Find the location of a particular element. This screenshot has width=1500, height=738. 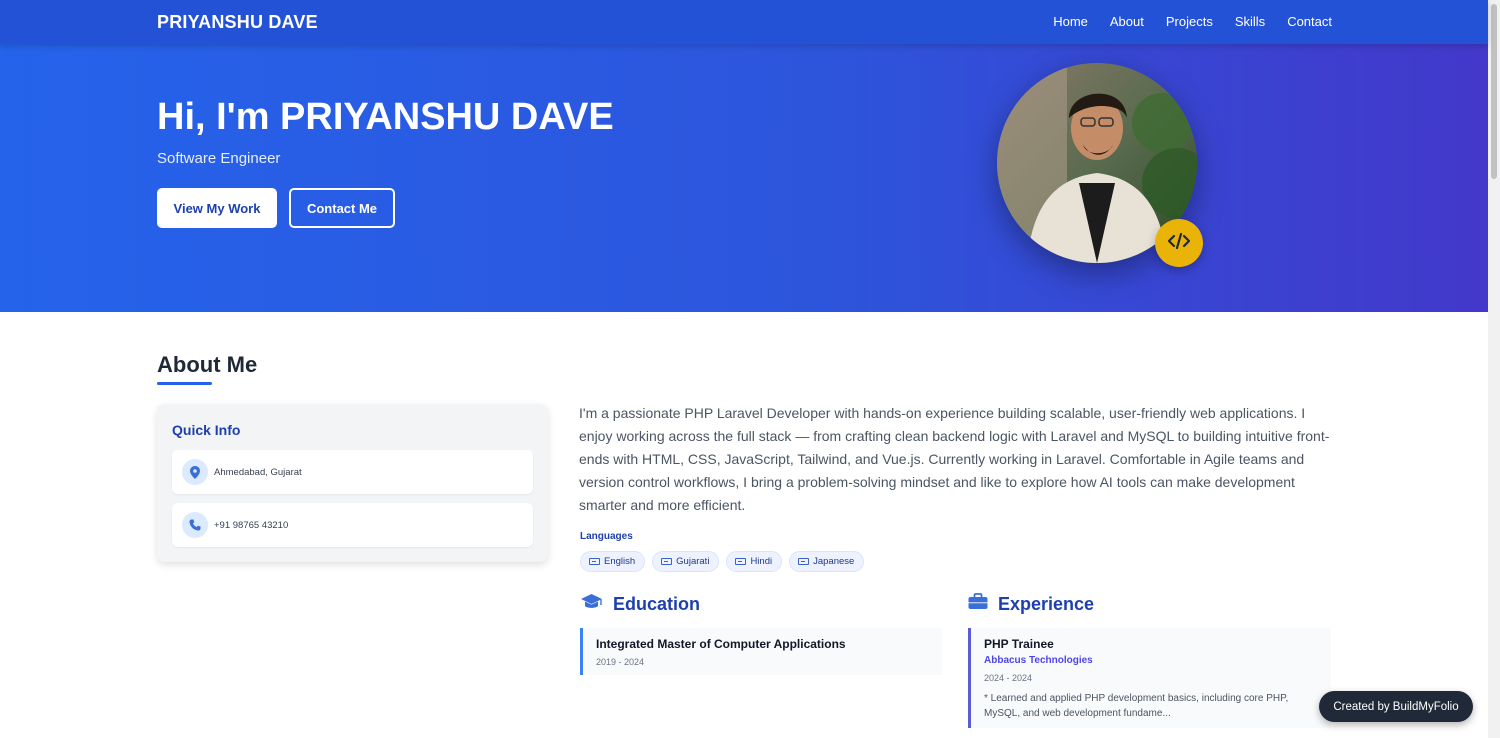

nav-home: Home is located at coordinates (1070, 21).